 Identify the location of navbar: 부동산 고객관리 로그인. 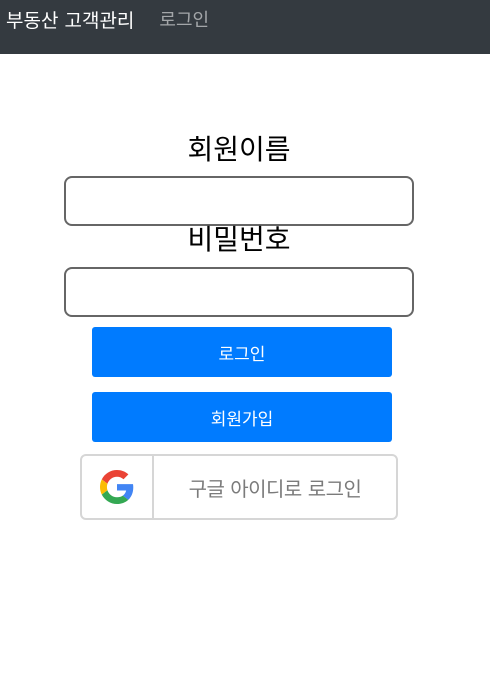
(245, 27).